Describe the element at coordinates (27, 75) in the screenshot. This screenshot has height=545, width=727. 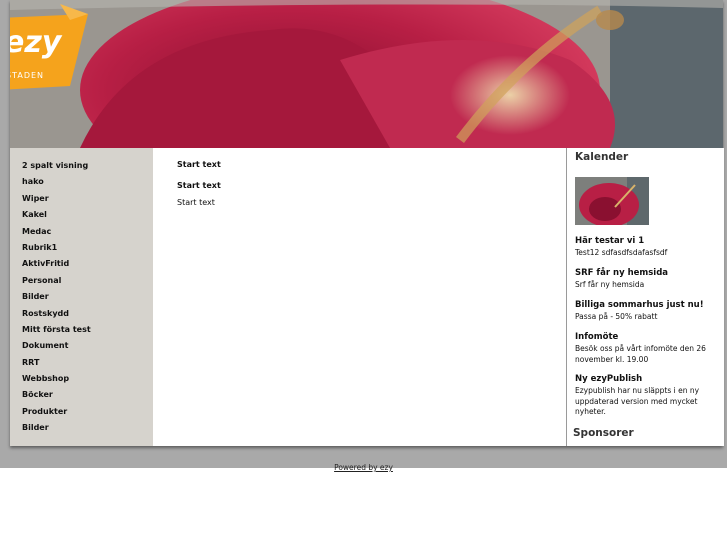
I see `logo-subtext: STADEN` at that location.